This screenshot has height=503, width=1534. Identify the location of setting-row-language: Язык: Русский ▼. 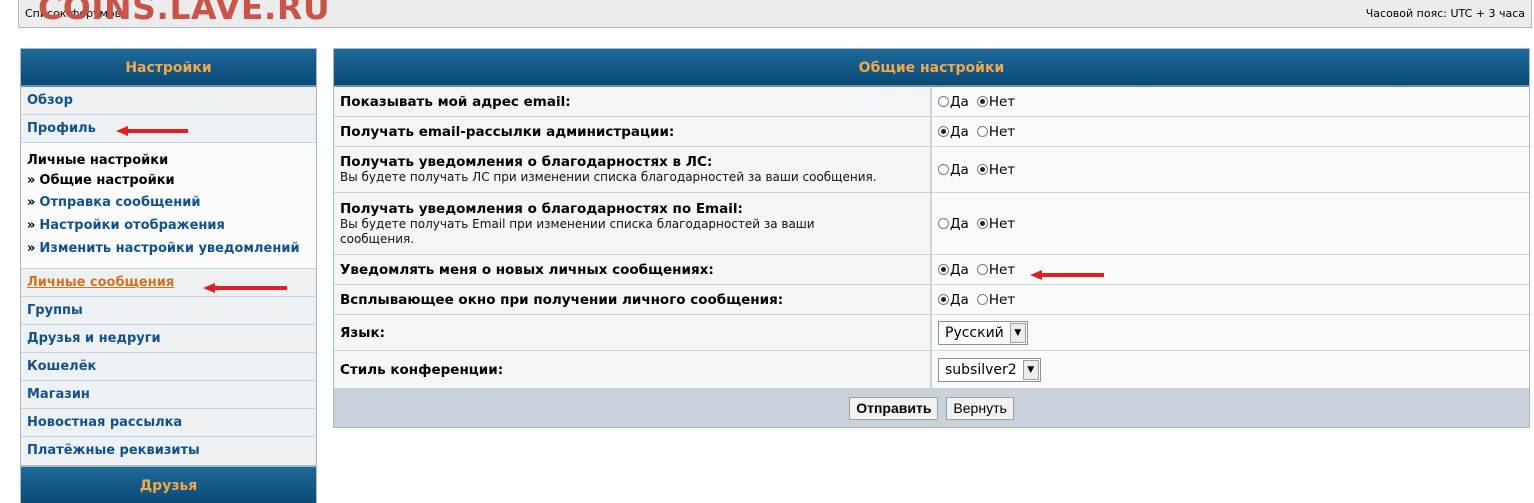
(931, 333).